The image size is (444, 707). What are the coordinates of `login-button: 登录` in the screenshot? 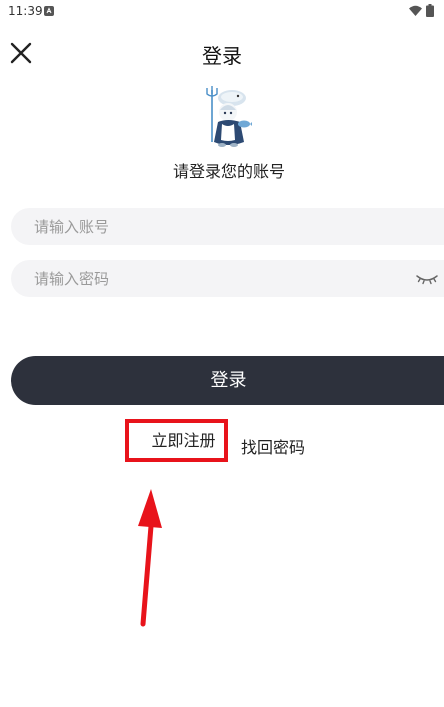 It's located at (227, 380).